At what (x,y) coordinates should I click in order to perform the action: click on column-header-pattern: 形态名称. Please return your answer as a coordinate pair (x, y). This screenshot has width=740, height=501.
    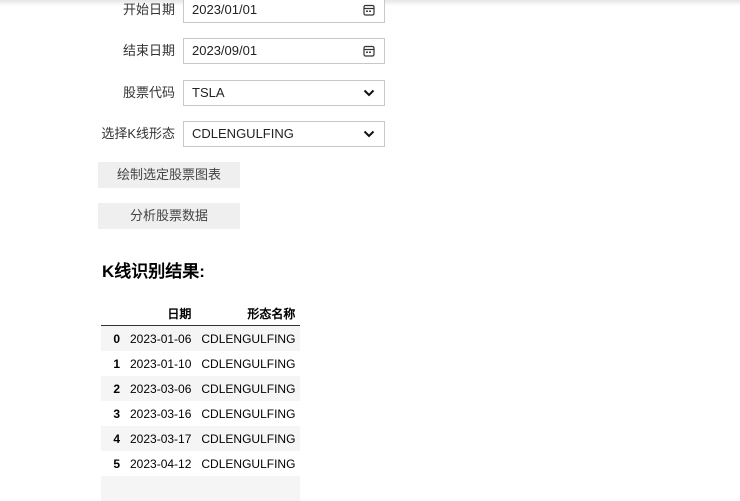
    Looking at the image, I should click on (248, 313).